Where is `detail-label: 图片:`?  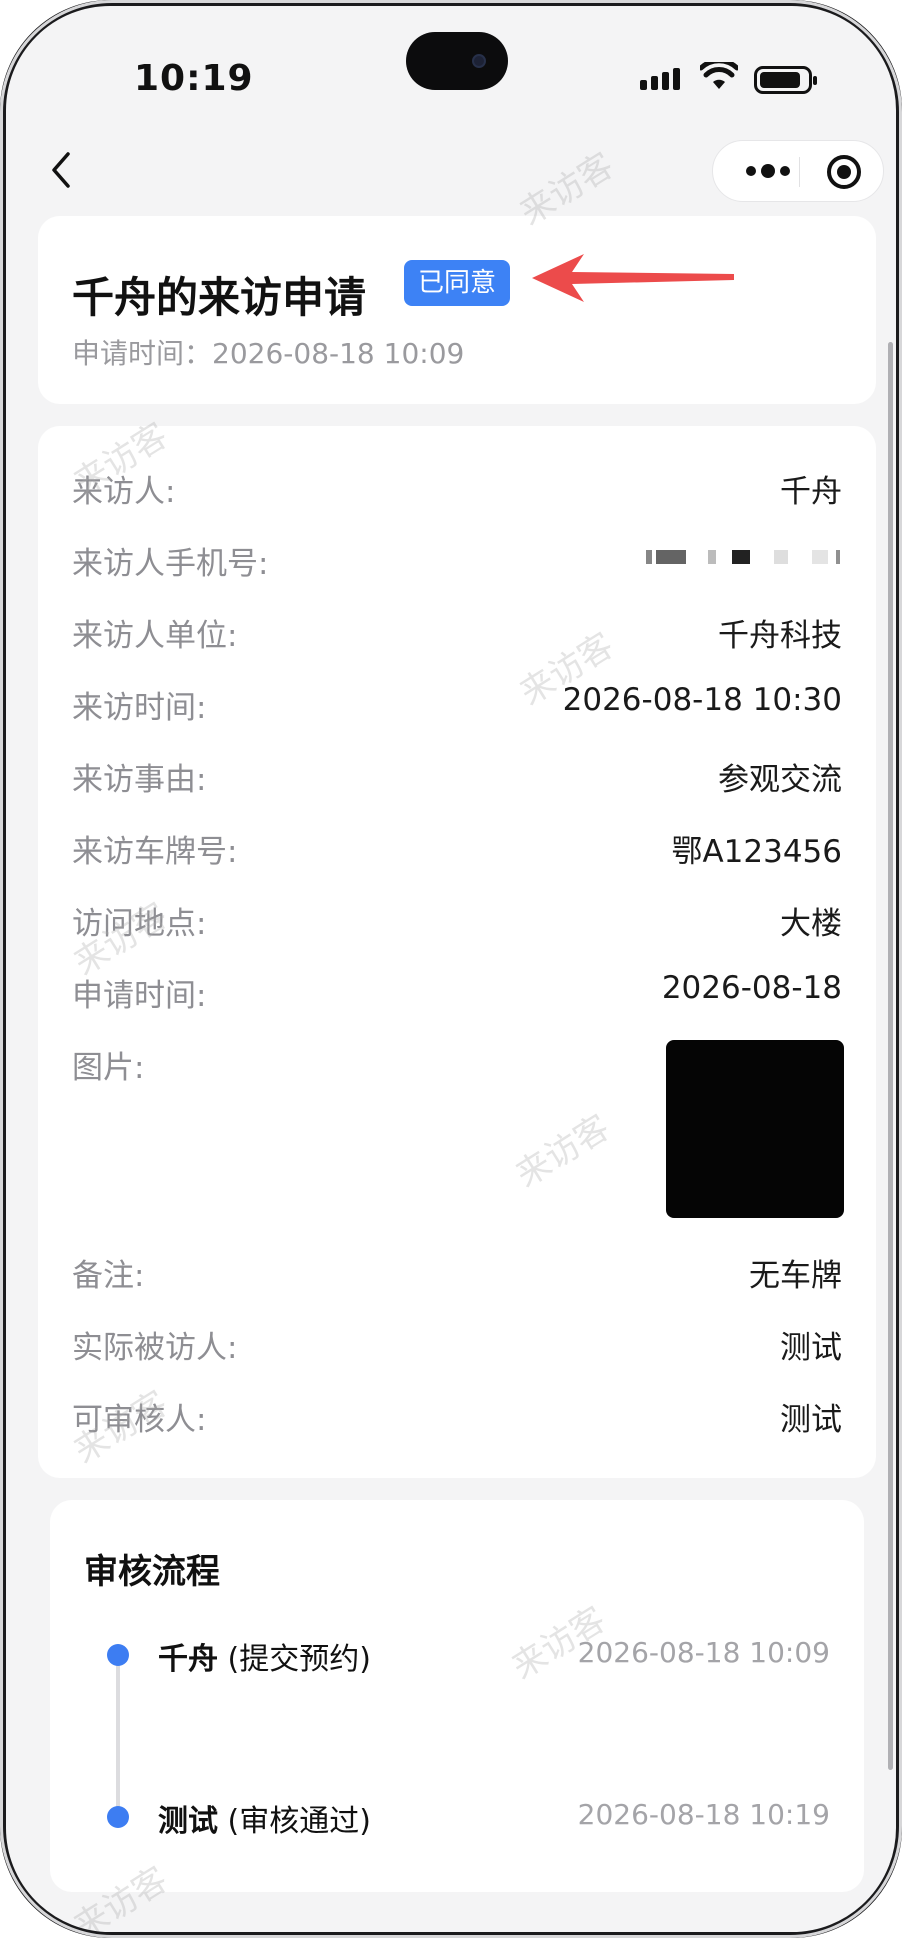 detail-label: 图片: is located at coordinates (108, 1068).